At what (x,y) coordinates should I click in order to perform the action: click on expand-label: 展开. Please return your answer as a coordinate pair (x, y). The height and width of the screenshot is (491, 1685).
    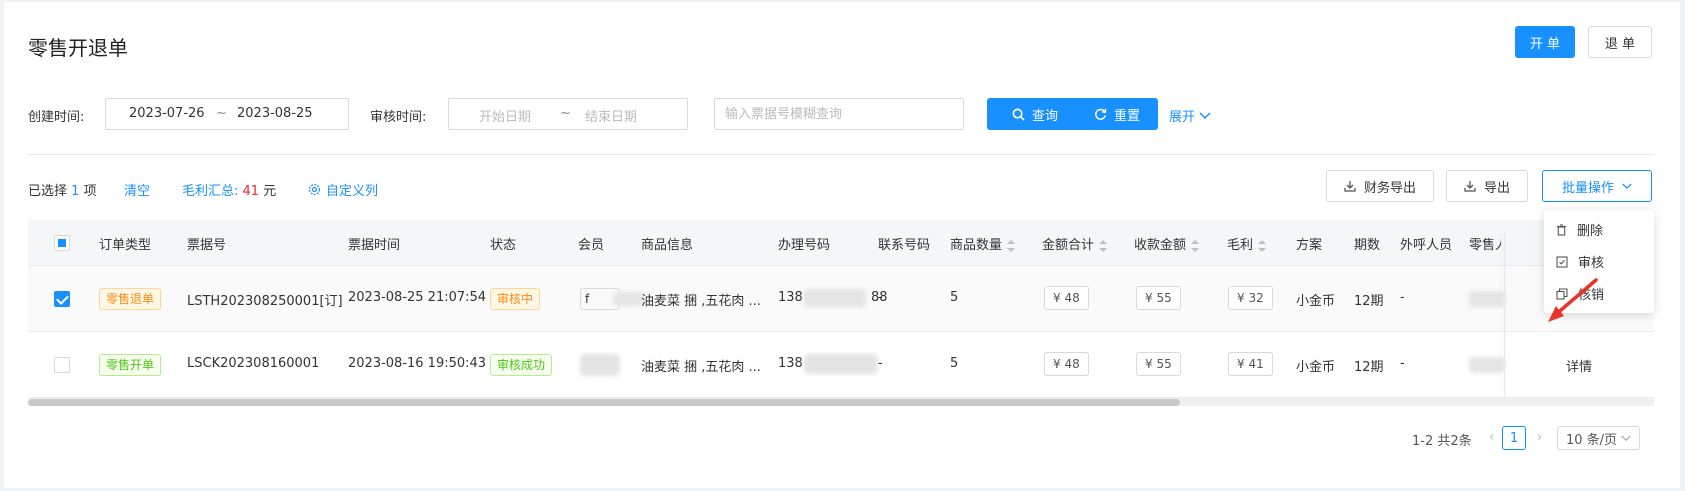
    Looking at the image, I should click on (1182, 117).